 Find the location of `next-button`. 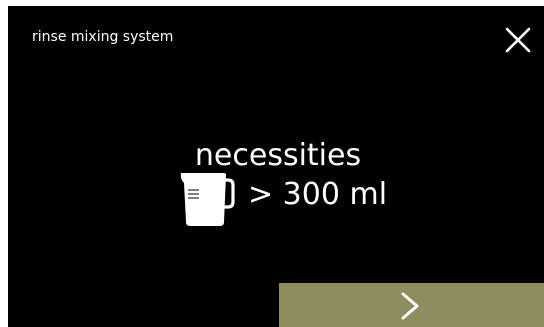

next-button is located at coordinates (411, 305).